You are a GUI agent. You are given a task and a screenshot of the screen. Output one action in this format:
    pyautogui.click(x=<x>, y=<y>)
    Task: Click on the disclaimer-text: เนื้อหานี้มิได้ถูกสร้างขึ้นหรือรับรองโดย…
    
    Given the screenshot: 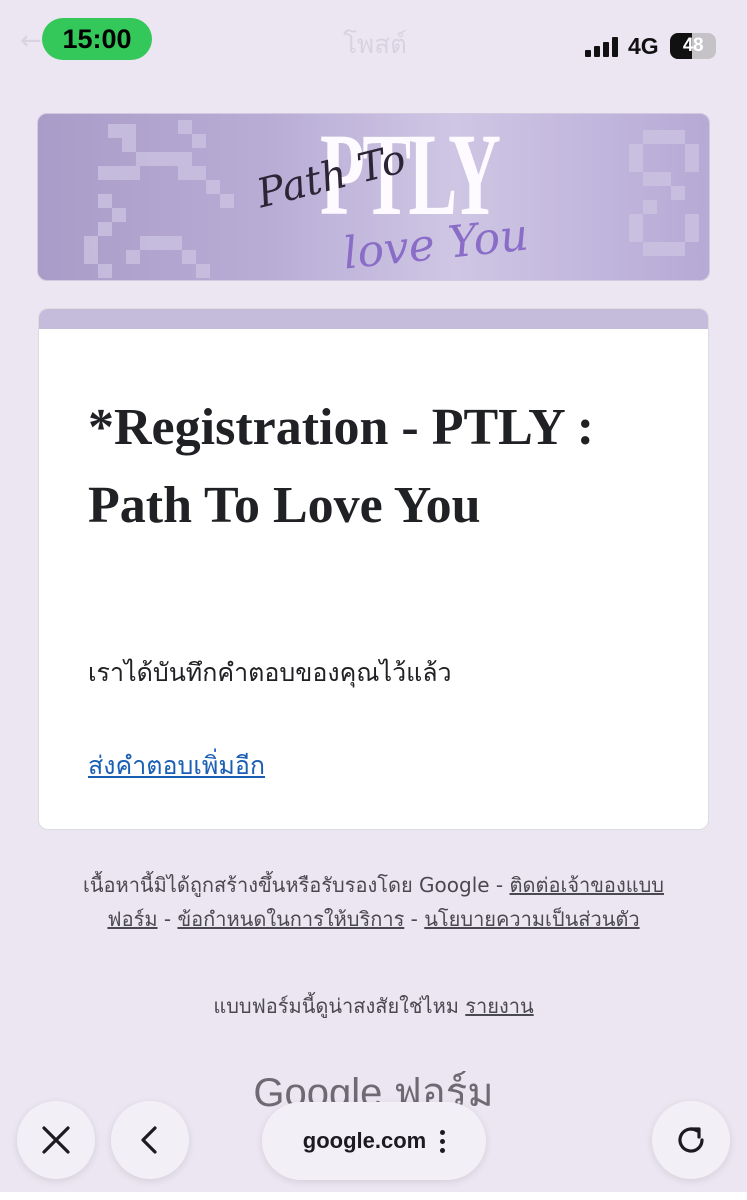 What is the action you would take?
    pyautogui.click(x=293, y=885)
    